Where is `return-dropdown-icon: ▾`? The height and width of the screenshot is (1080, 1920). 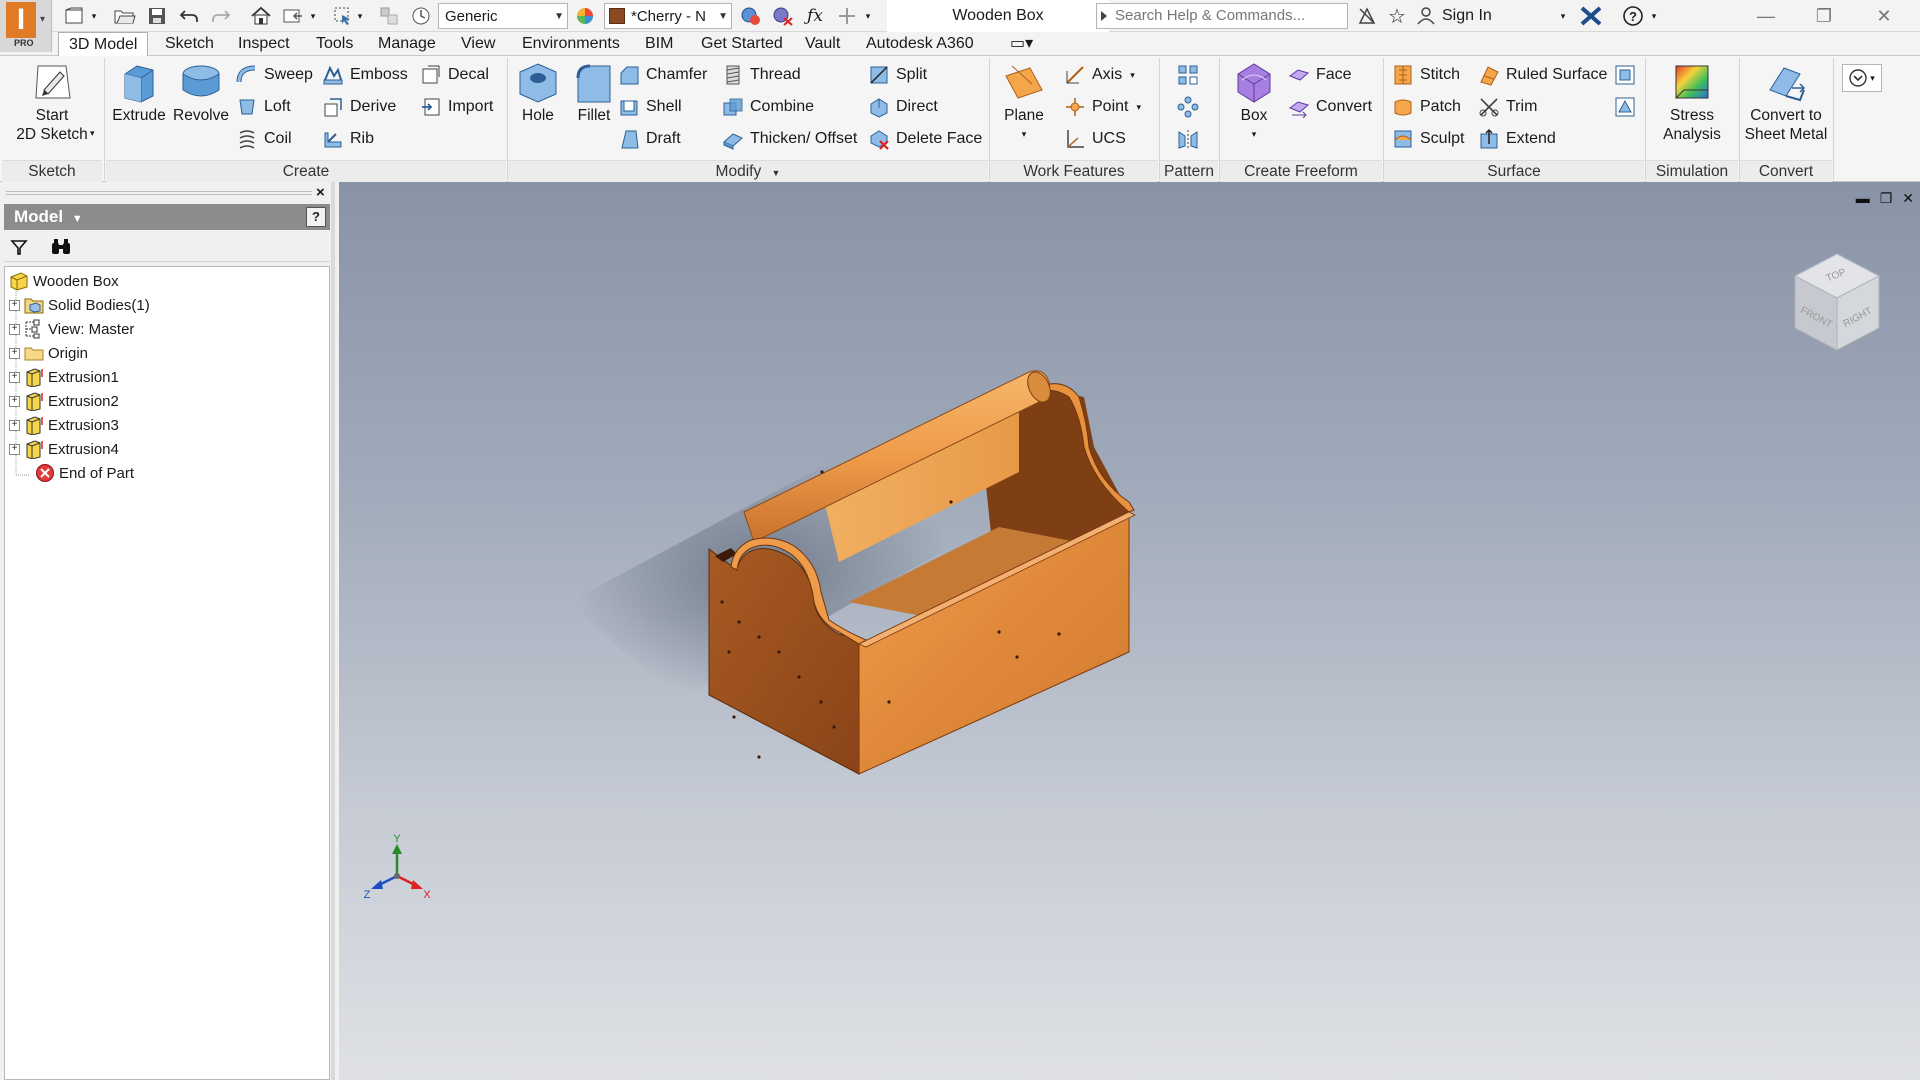
return-dropdown-icon: ▾ is located at coordinates (313, 16).